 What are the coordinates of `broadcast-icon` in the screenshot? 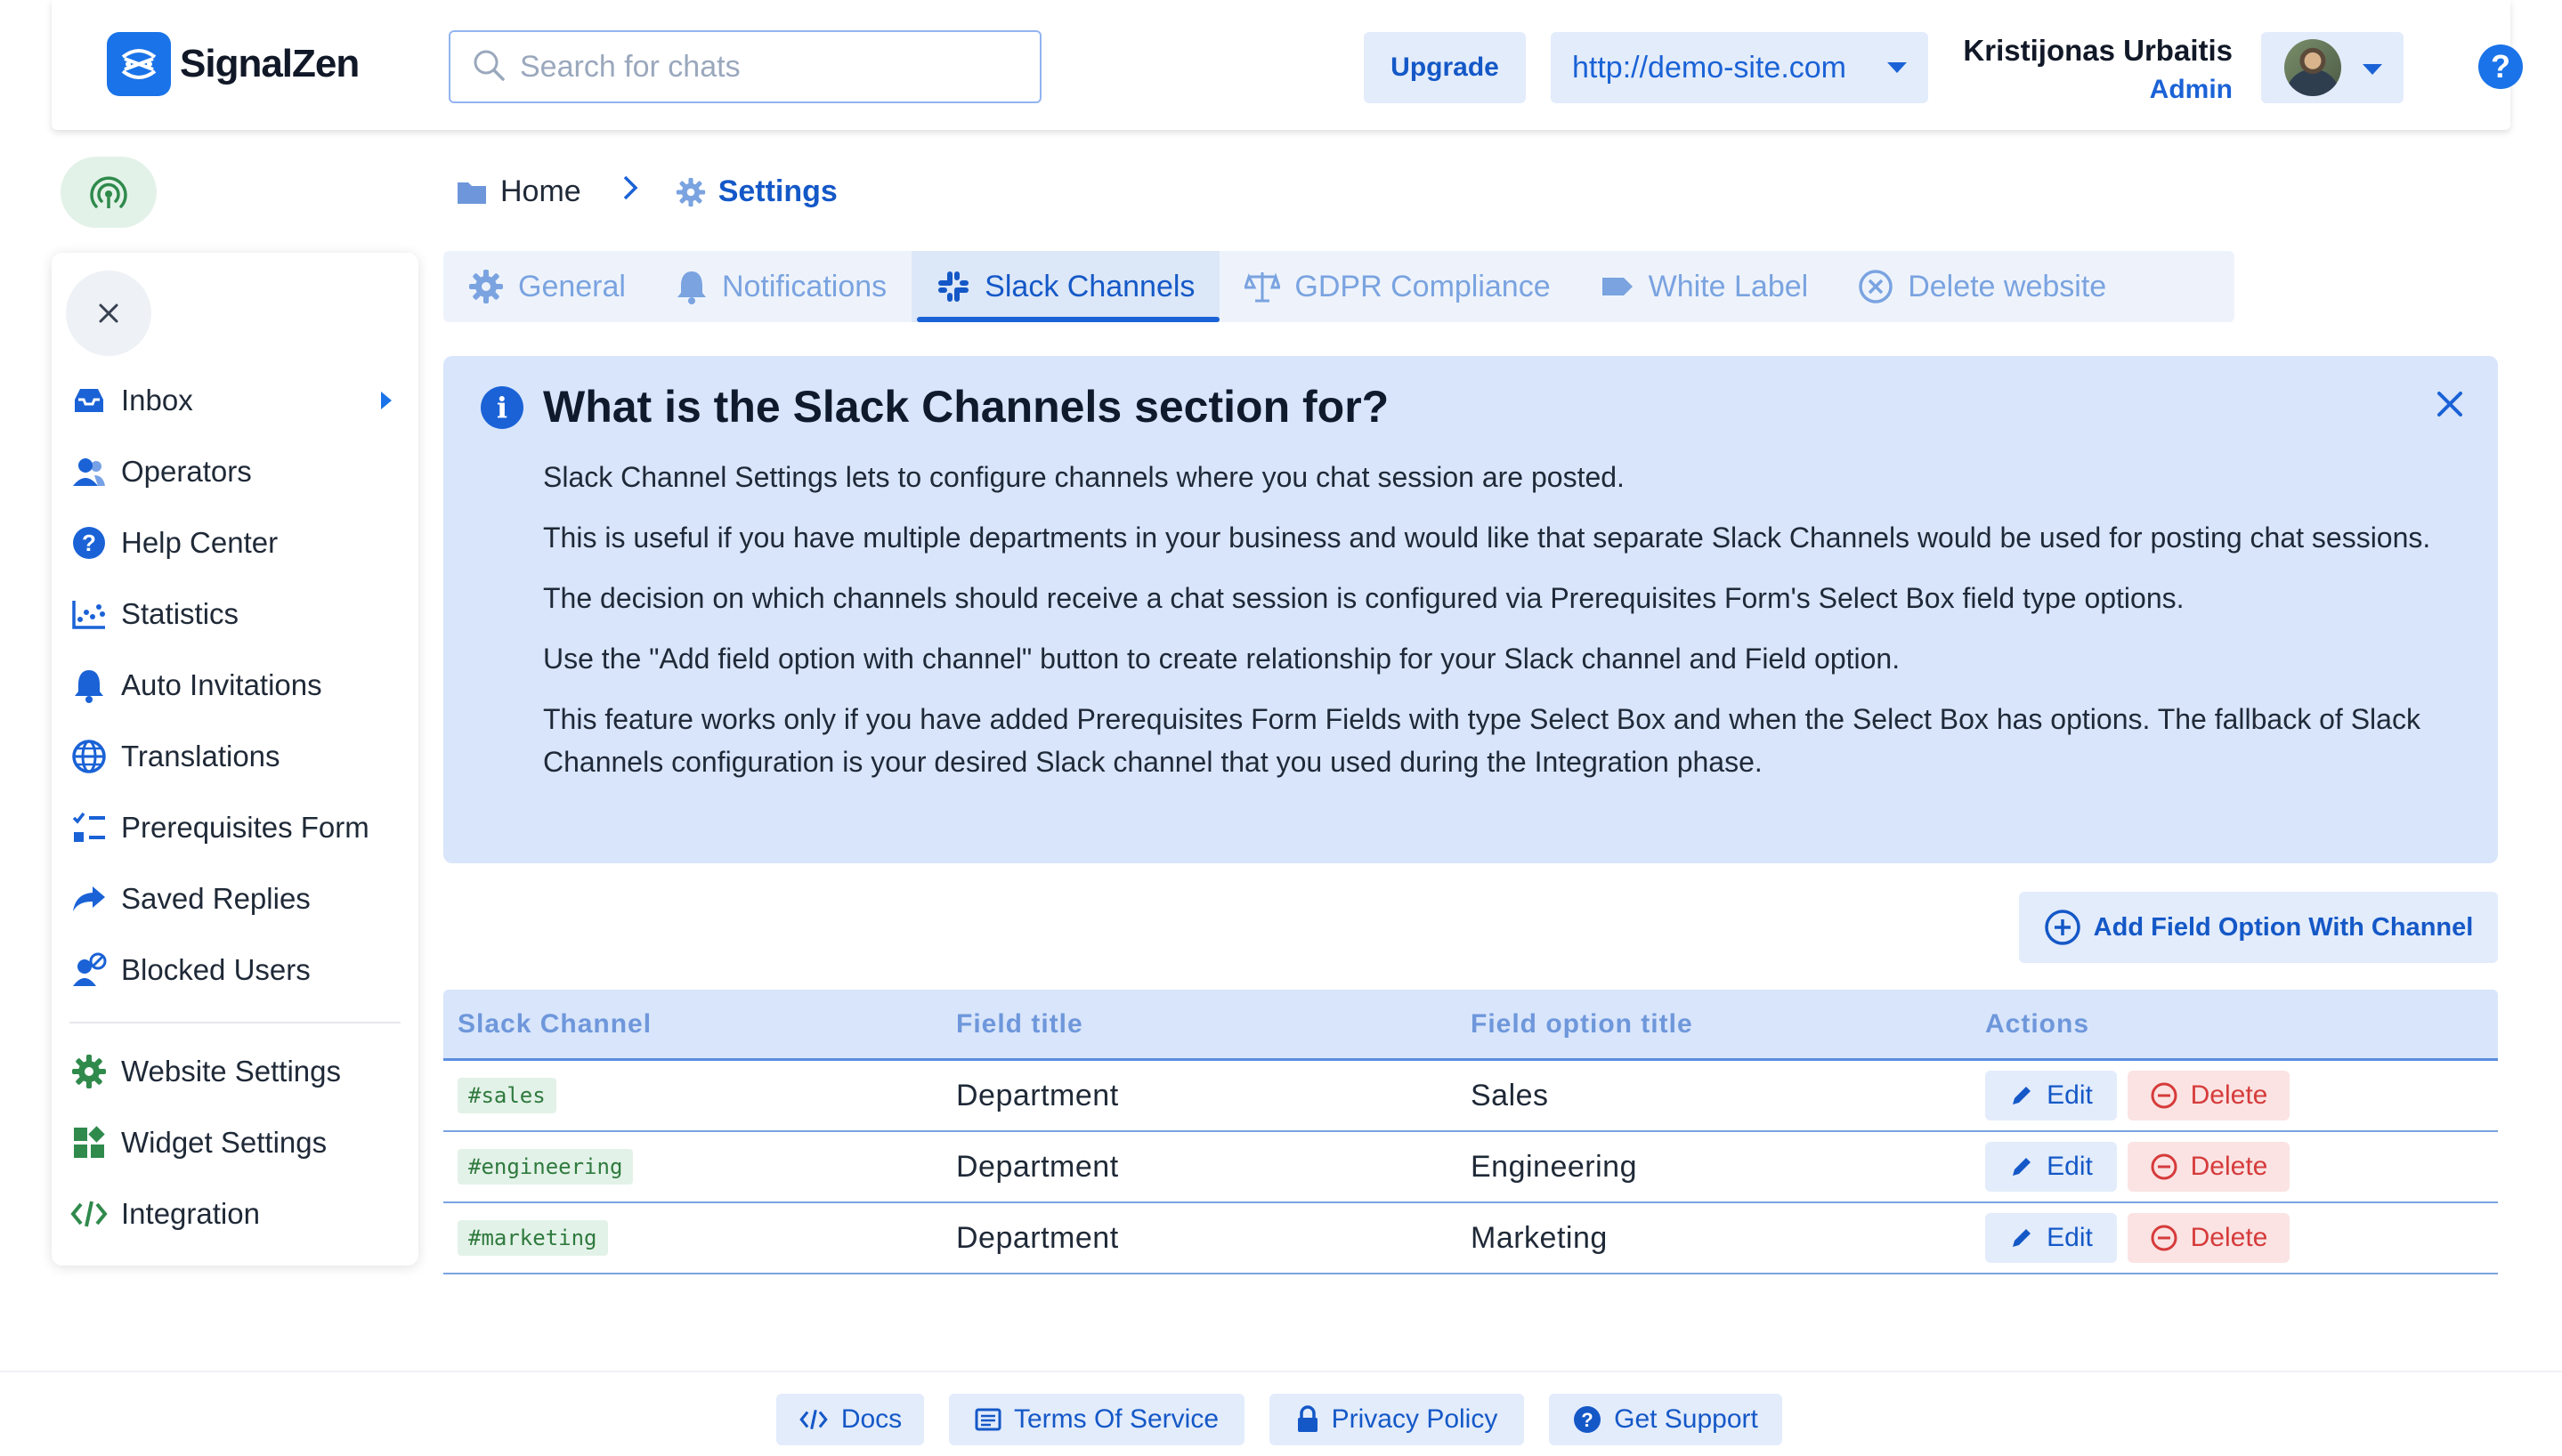 It's located at (108, 192).